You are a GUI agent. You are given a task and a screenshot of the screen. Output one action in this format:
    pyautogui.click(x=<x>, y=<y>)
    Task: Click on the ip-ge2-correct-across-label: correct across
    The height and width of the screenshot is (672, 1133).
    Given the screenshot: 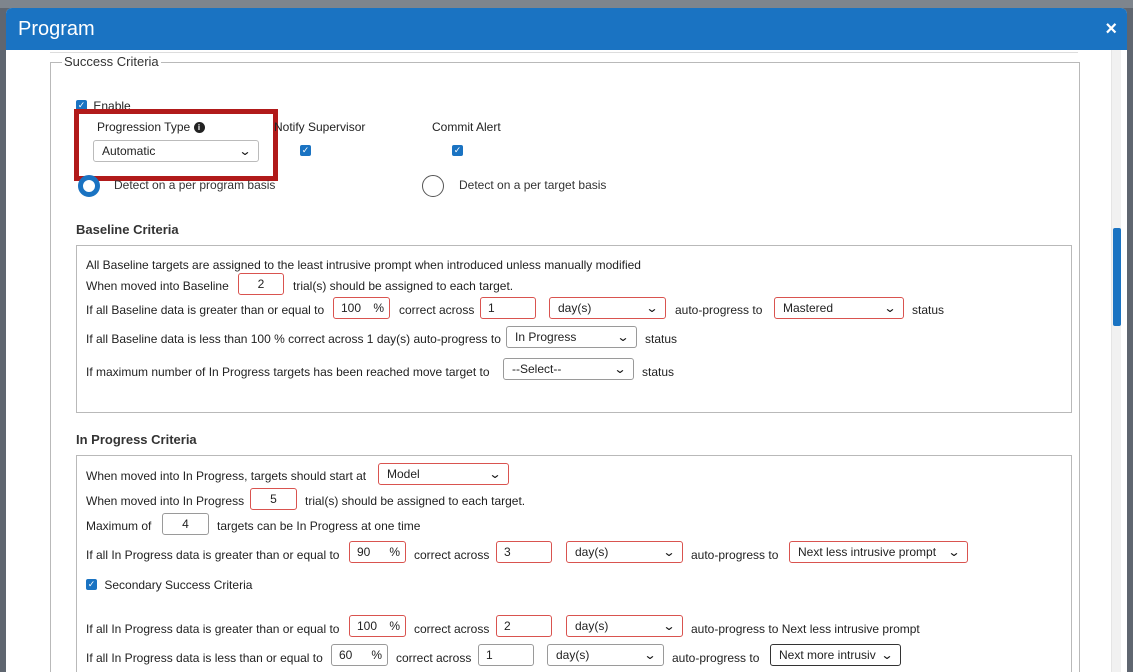 What is the action you would take?
    pyautogui.click(x=452, y=629)
    